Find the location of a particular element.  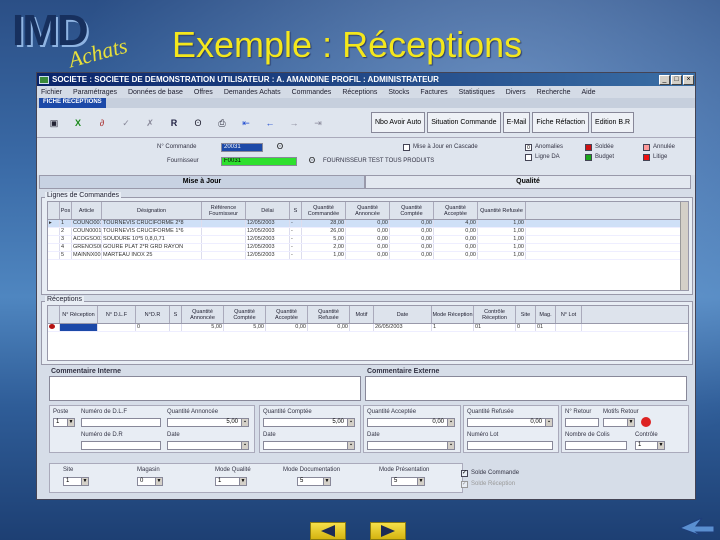

excel-icon: X is located at coordinates (78, 123).